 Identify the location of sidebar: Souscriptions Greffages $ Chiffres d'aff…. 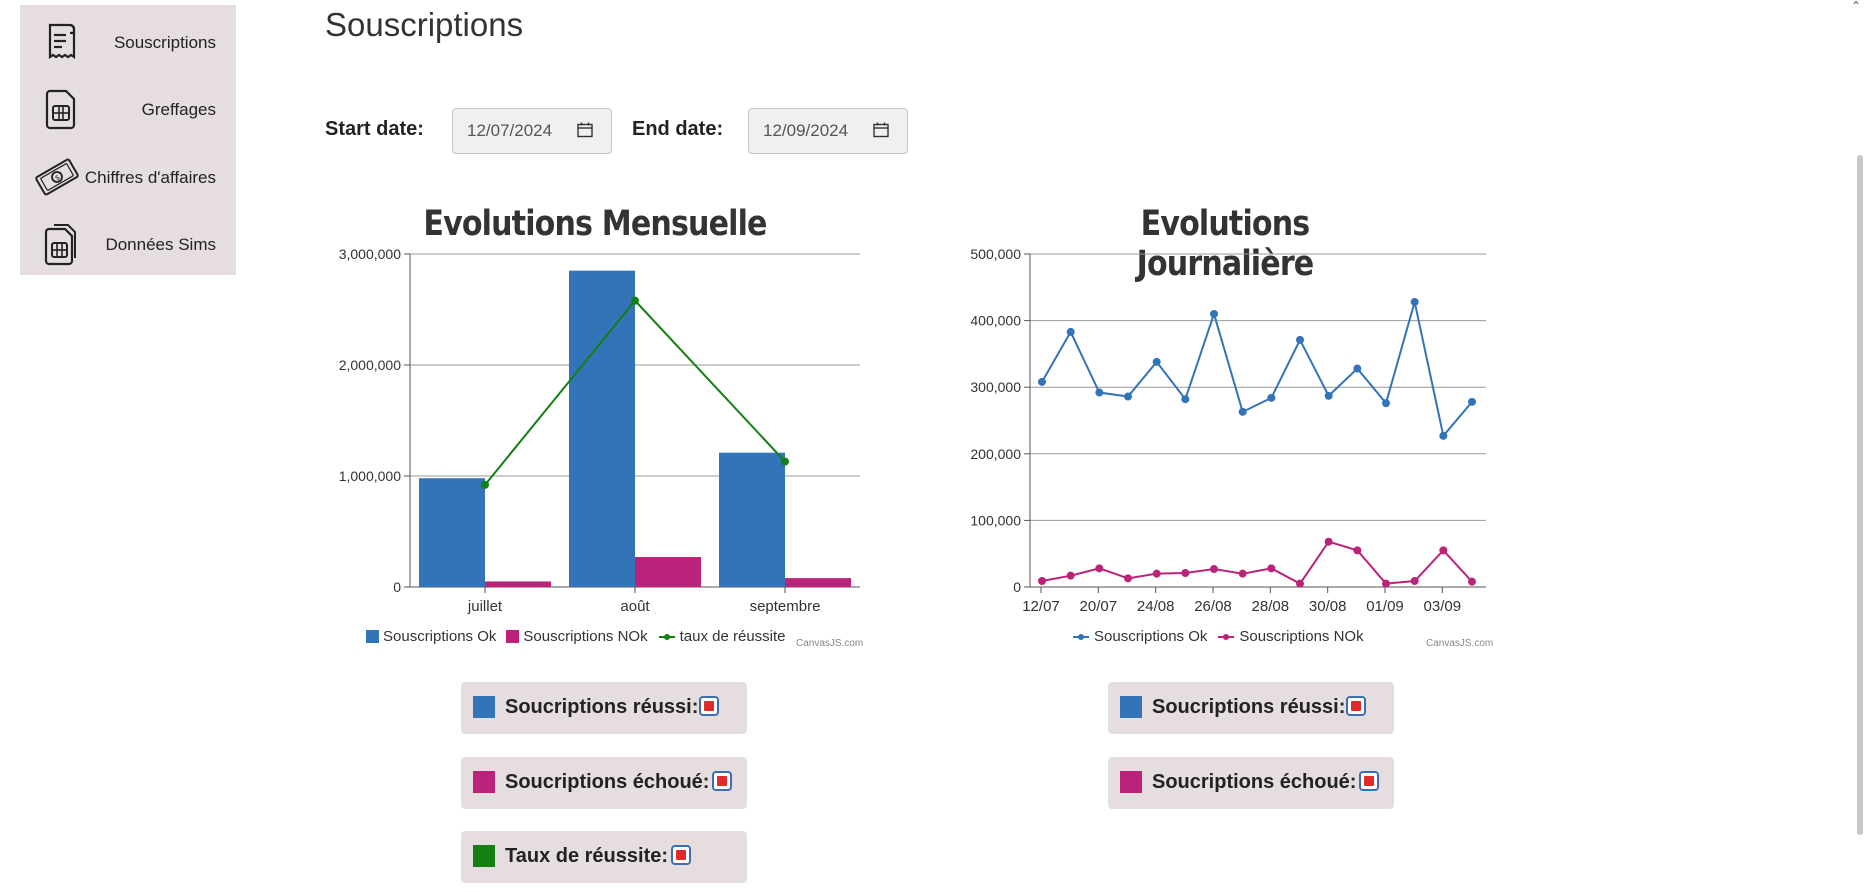
(128, 140).